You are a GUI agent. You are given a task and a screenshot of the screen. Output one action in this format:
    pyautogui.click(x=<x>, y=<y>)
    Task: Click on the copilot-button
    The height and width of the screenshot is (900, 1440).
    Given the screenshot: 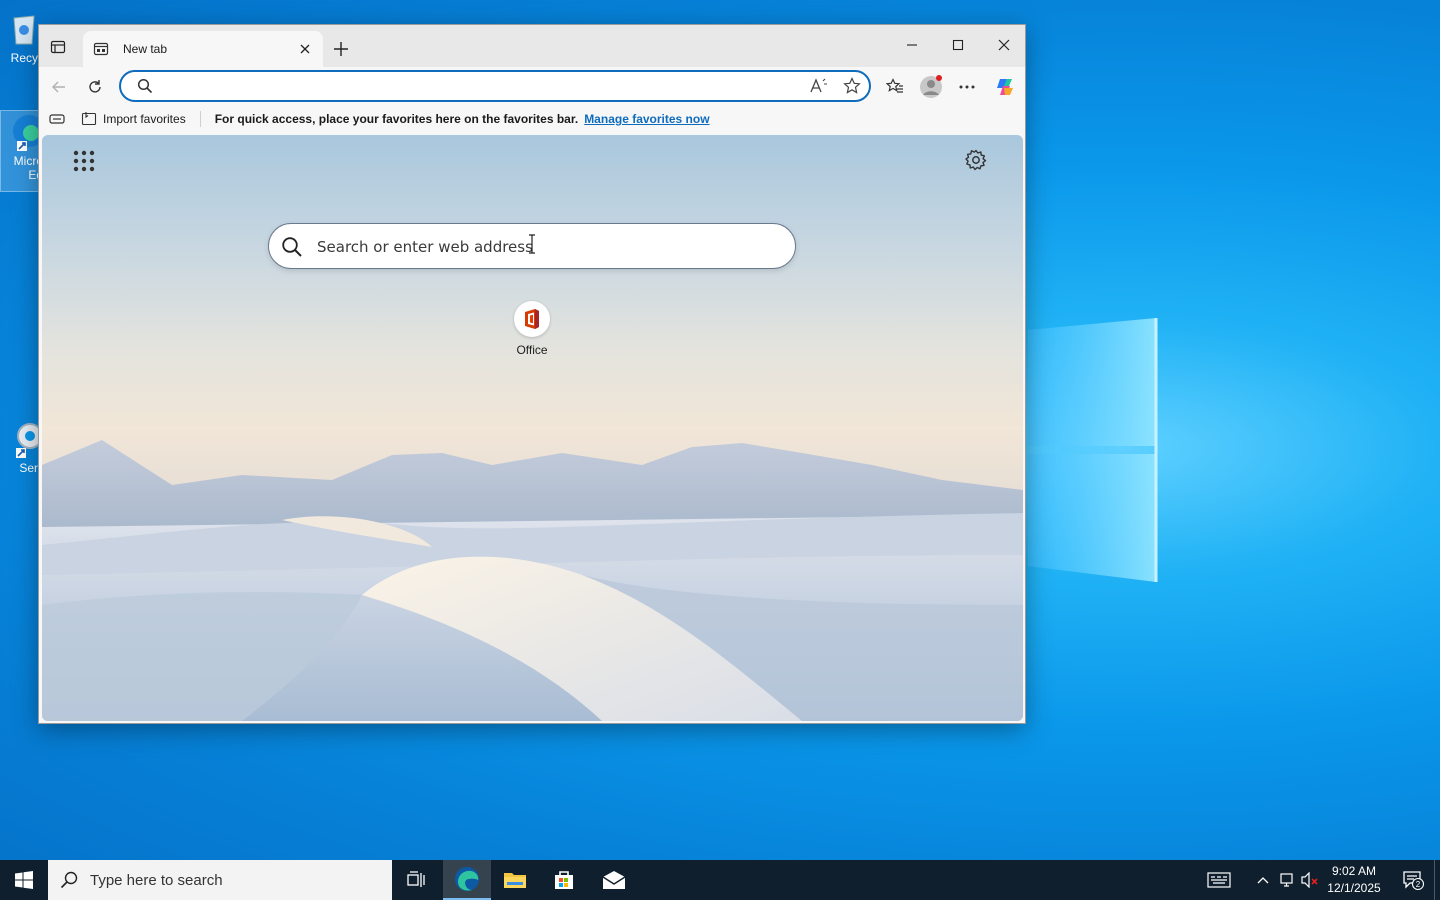 What is the action you would take?
    pyautogui.click(x=1005, y=87)
    